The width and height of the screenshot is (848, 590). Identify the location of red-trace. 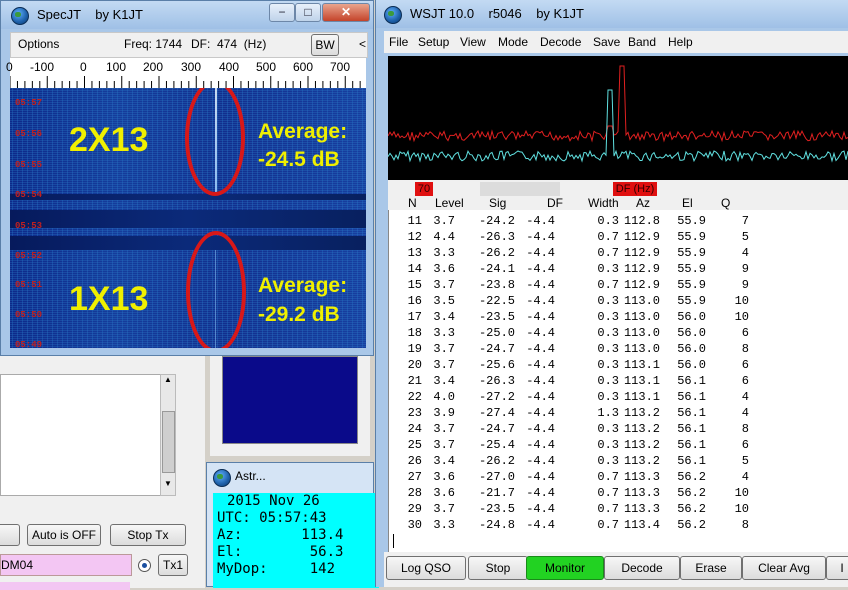
(617, 104).